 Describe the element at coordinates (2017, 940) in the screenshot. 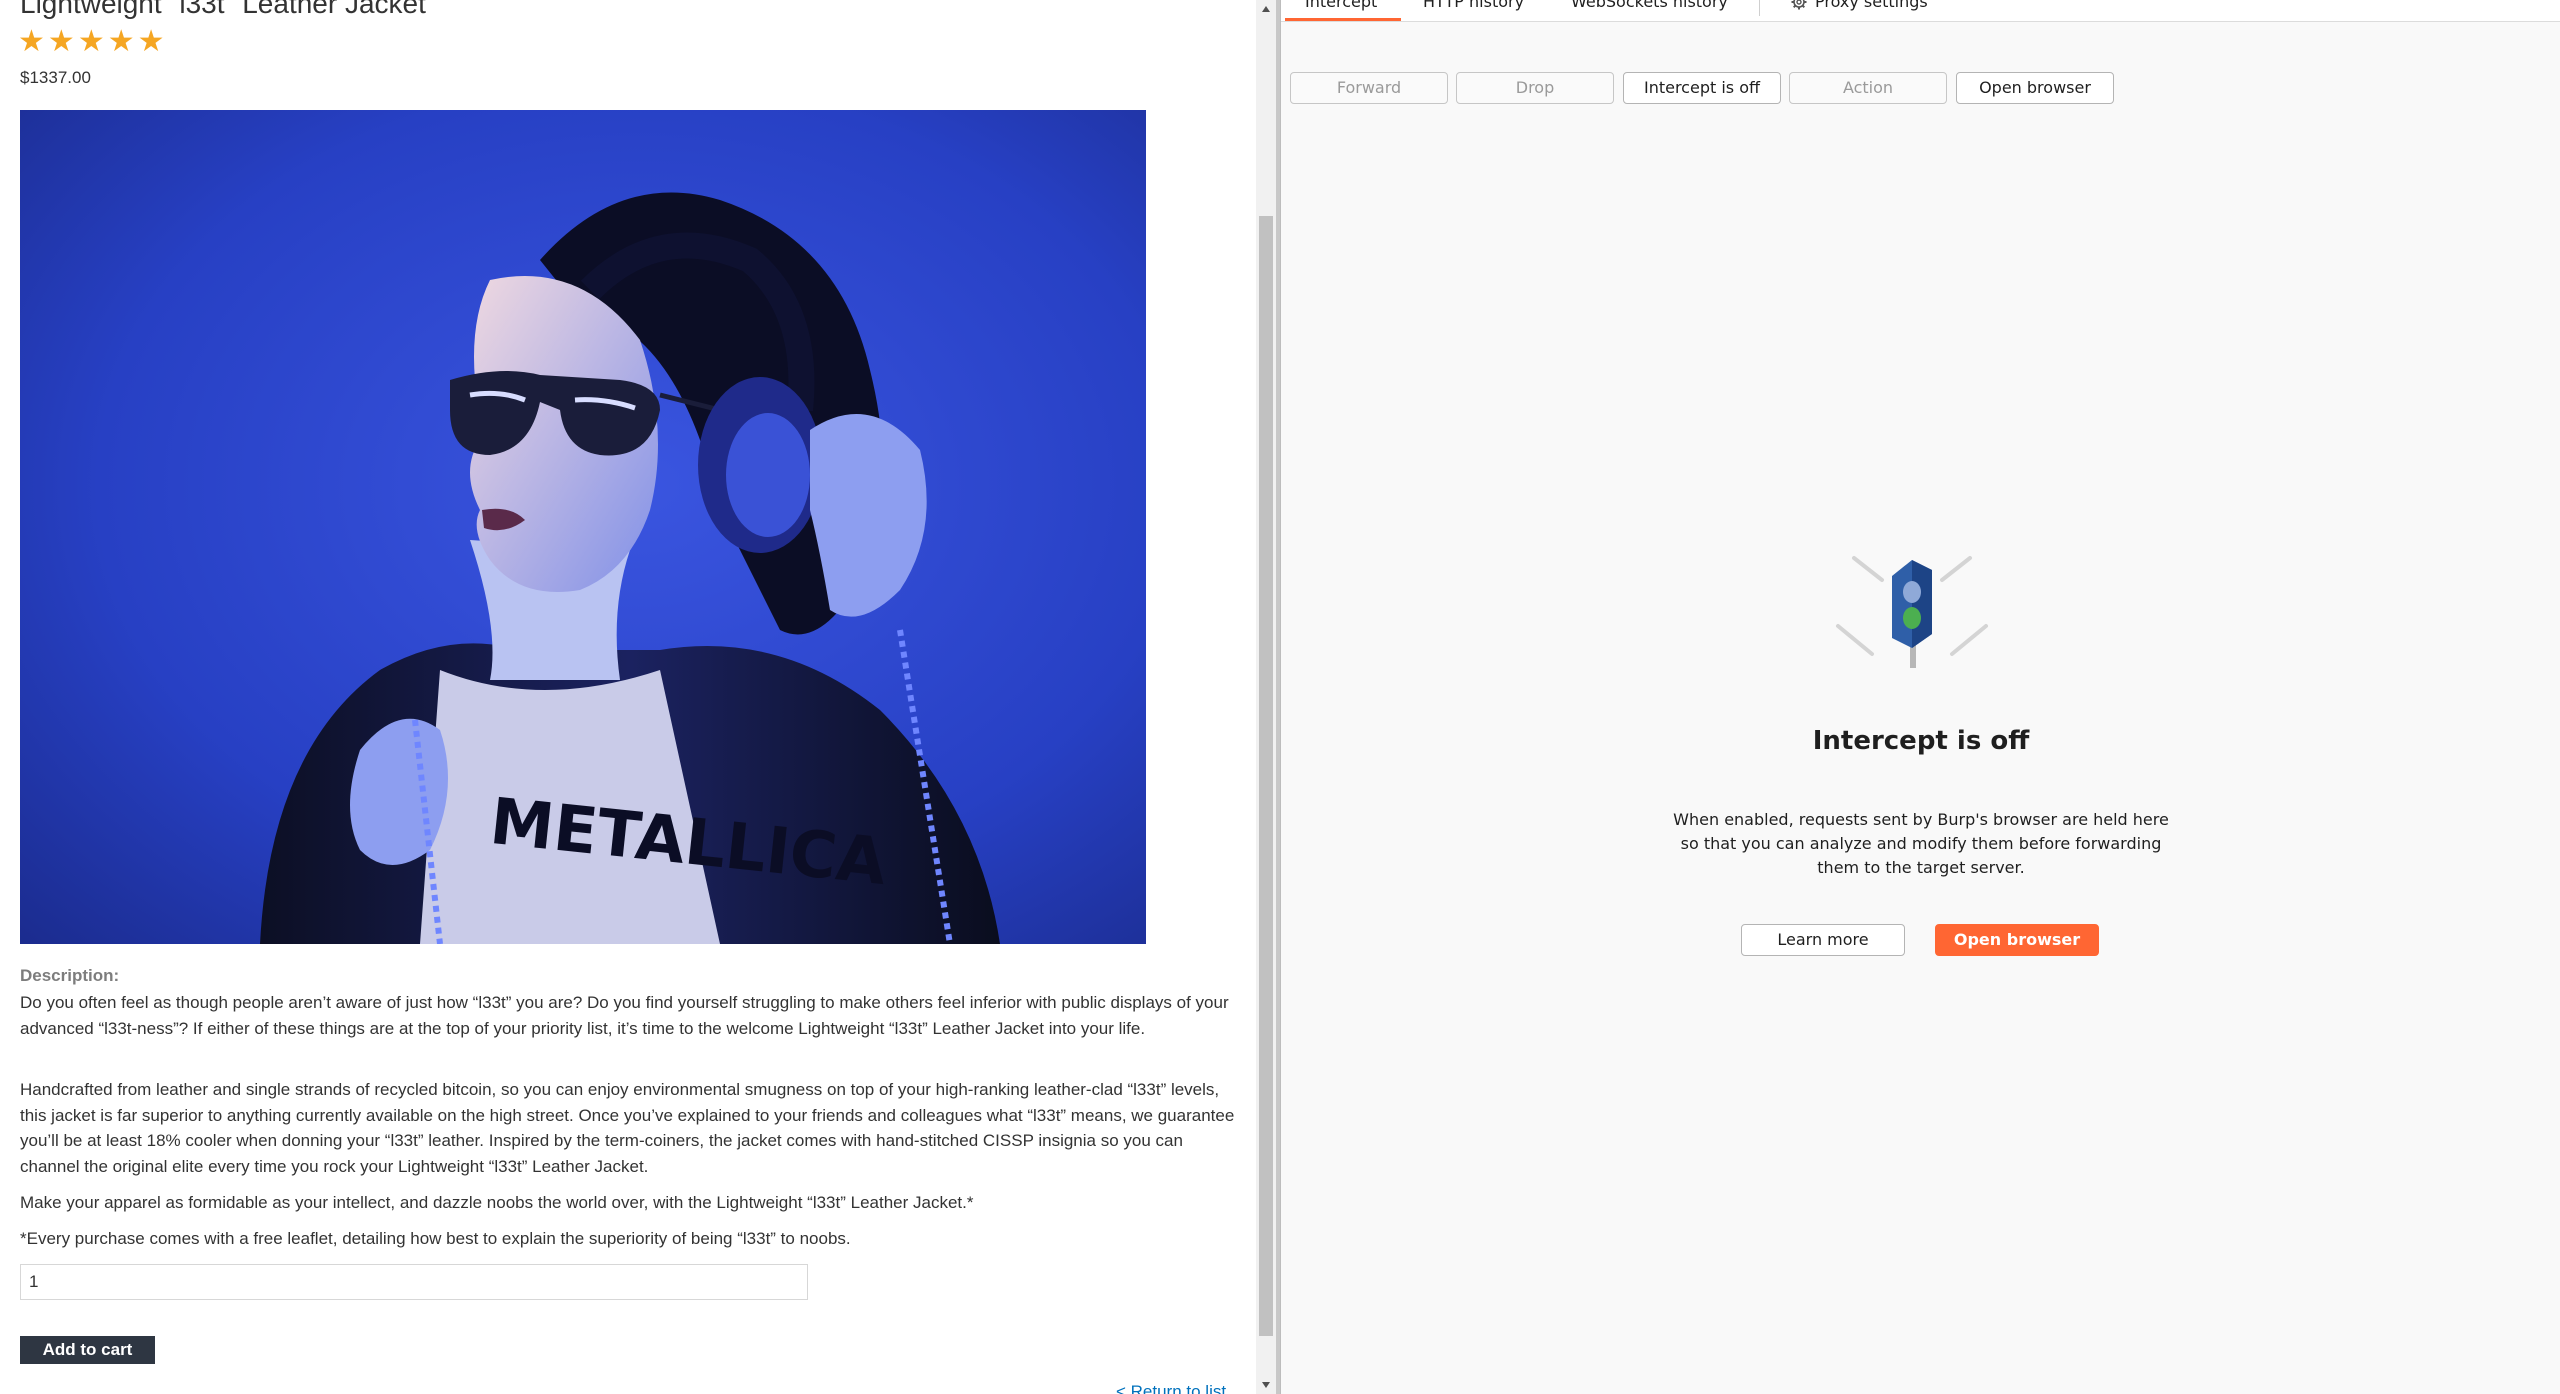

I see `open-browser-cta-button: Open browser` at that location.